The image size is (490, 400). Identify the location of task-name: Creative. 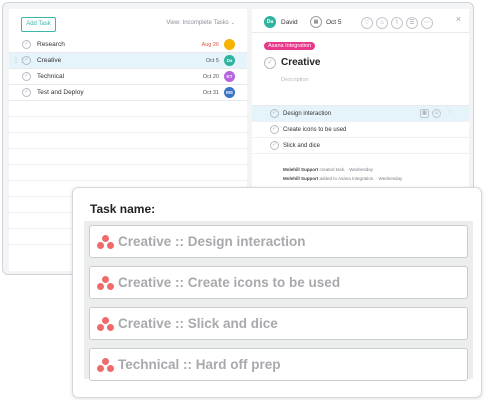
(49, 60).